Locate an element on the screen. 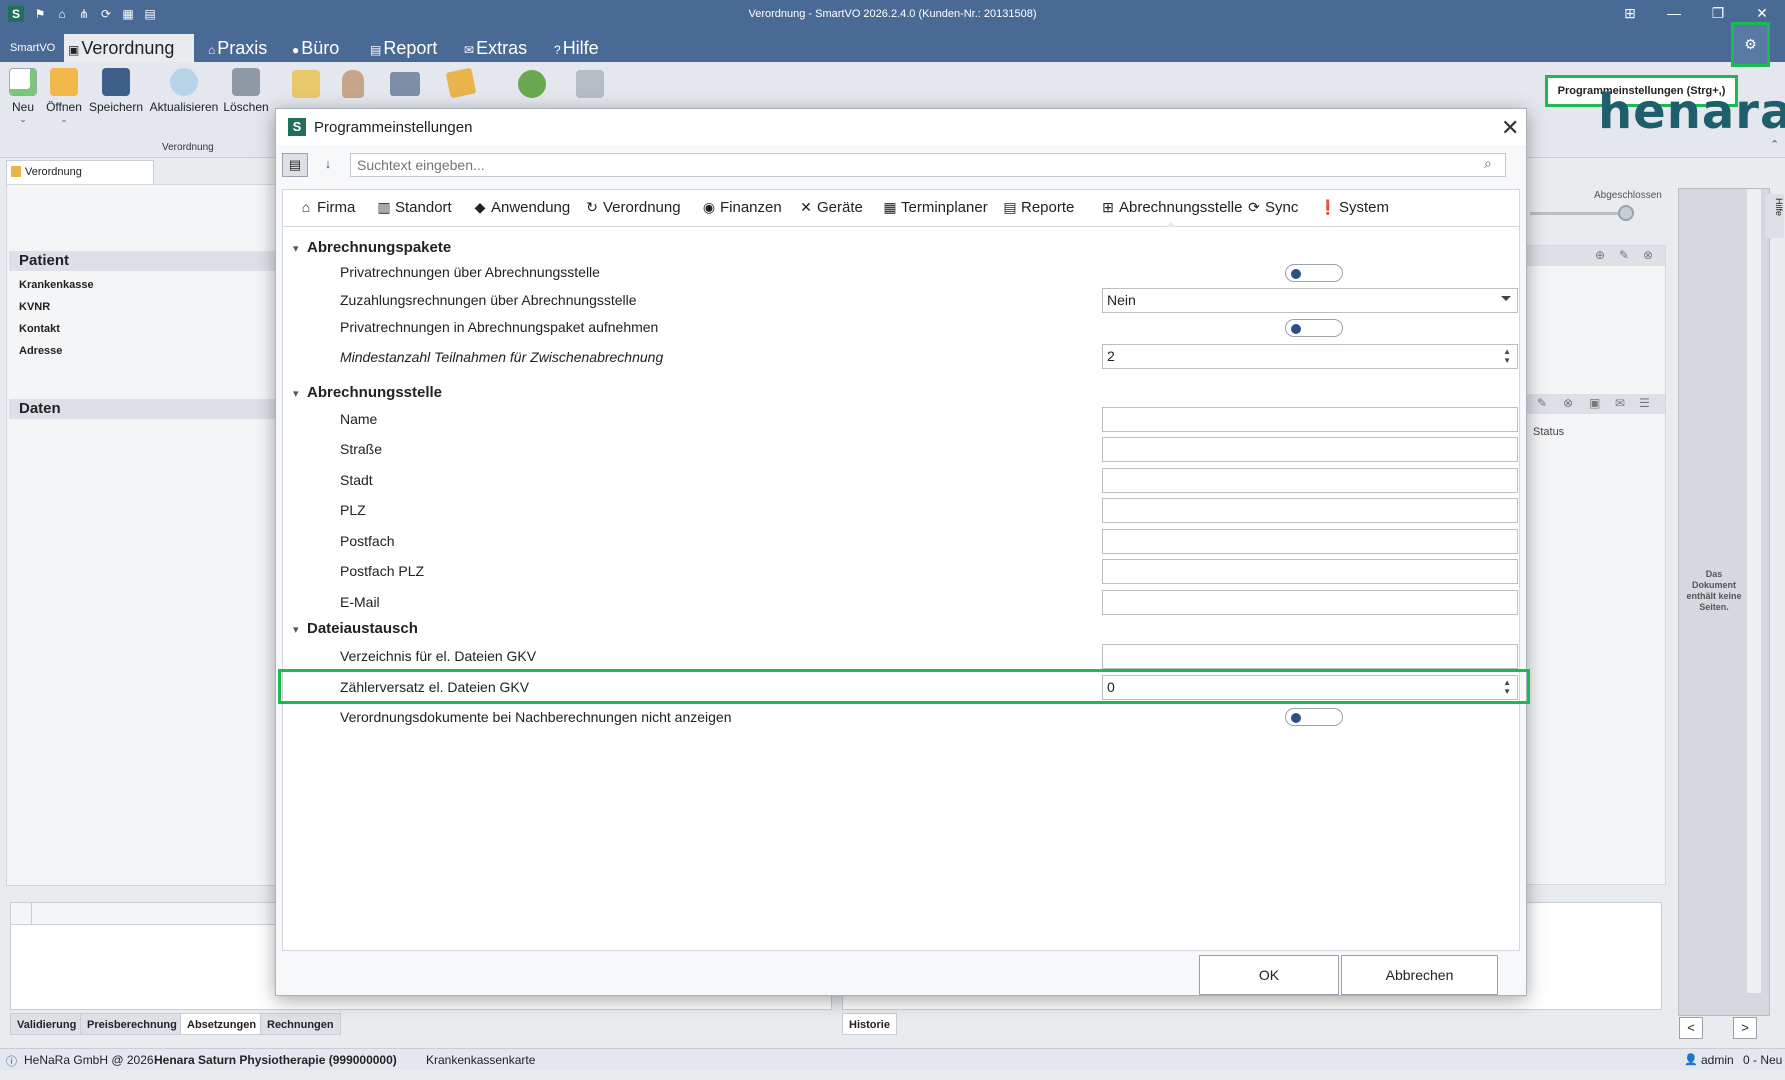  tools-icon: ✕ is located at coordinates (806, 207).